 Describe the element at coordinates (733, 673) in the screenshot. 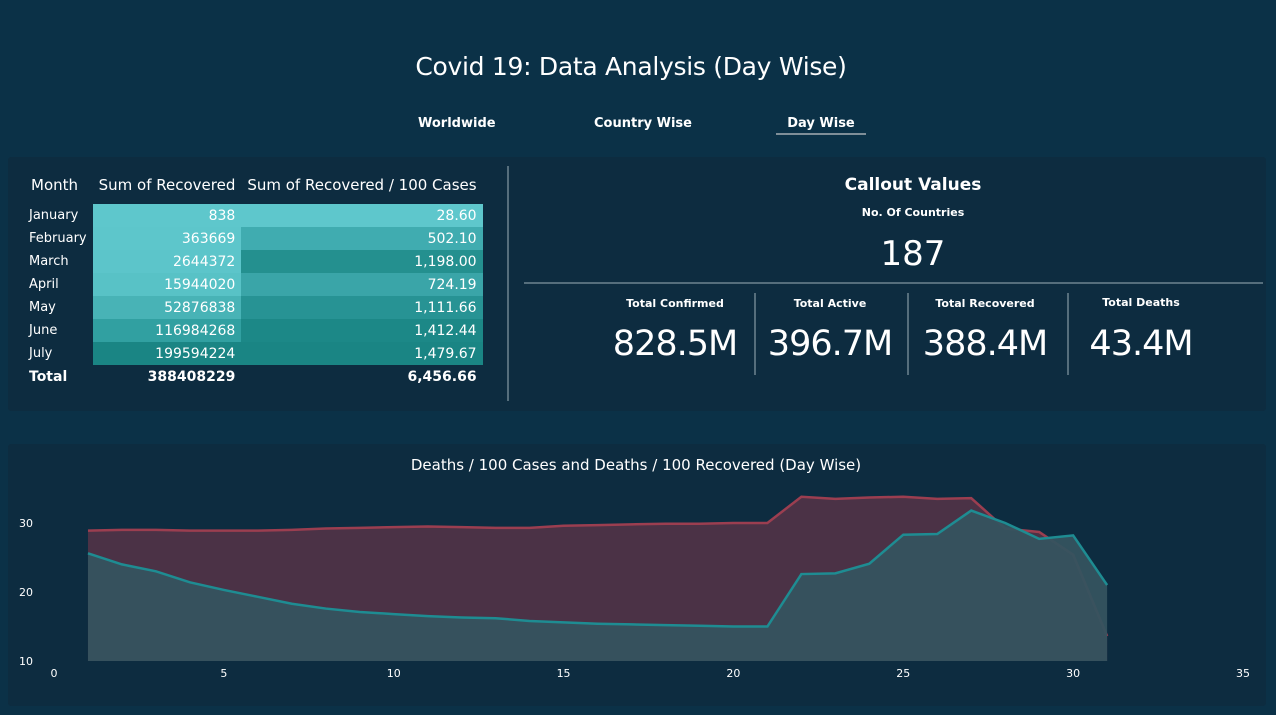

I see `x-tick-label: 20` at that location.